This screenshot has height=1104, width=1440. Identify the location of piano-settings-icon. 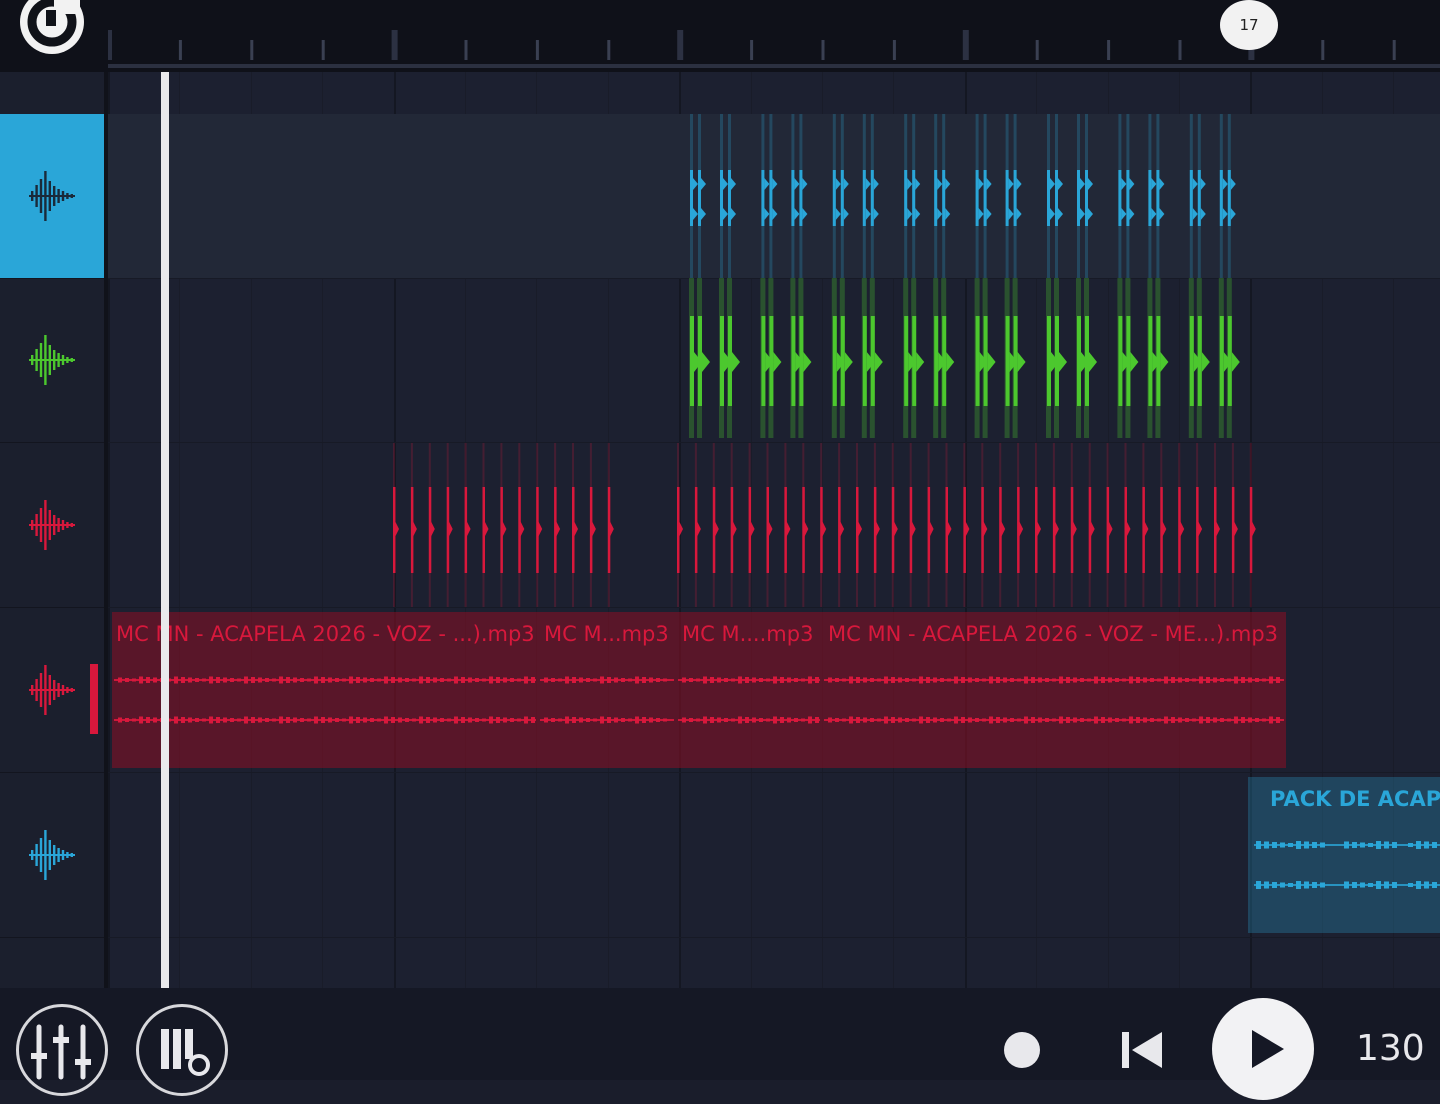
(185, 1052).